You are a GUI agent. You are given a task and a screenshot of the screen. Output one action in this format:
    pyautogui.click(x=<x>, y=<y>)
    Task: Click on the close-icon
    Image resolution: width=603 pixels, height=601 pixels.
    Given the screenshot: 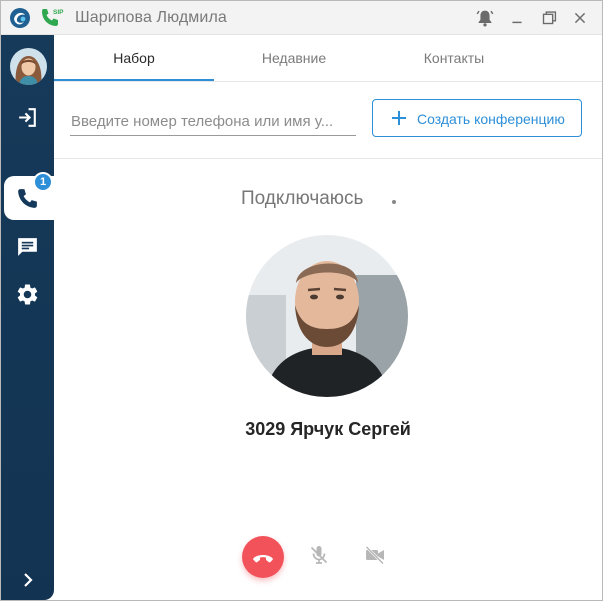 What is the action you would take?
    pyautogui.click(x=580, y=18)
    